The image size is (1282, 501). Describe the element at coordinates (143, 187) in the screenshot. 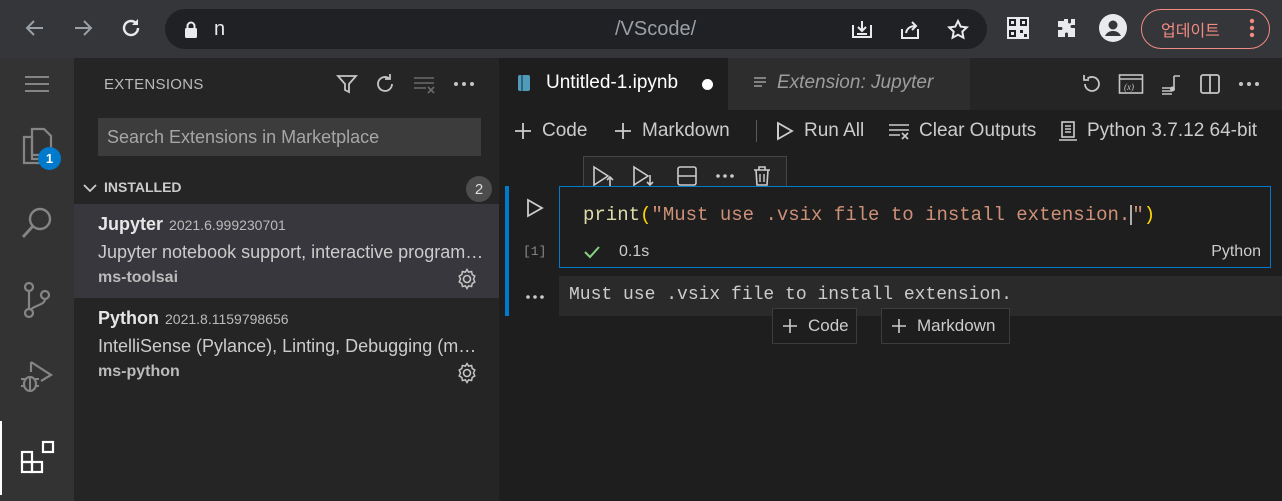

I see `section-label: INSTALLED` at that location.